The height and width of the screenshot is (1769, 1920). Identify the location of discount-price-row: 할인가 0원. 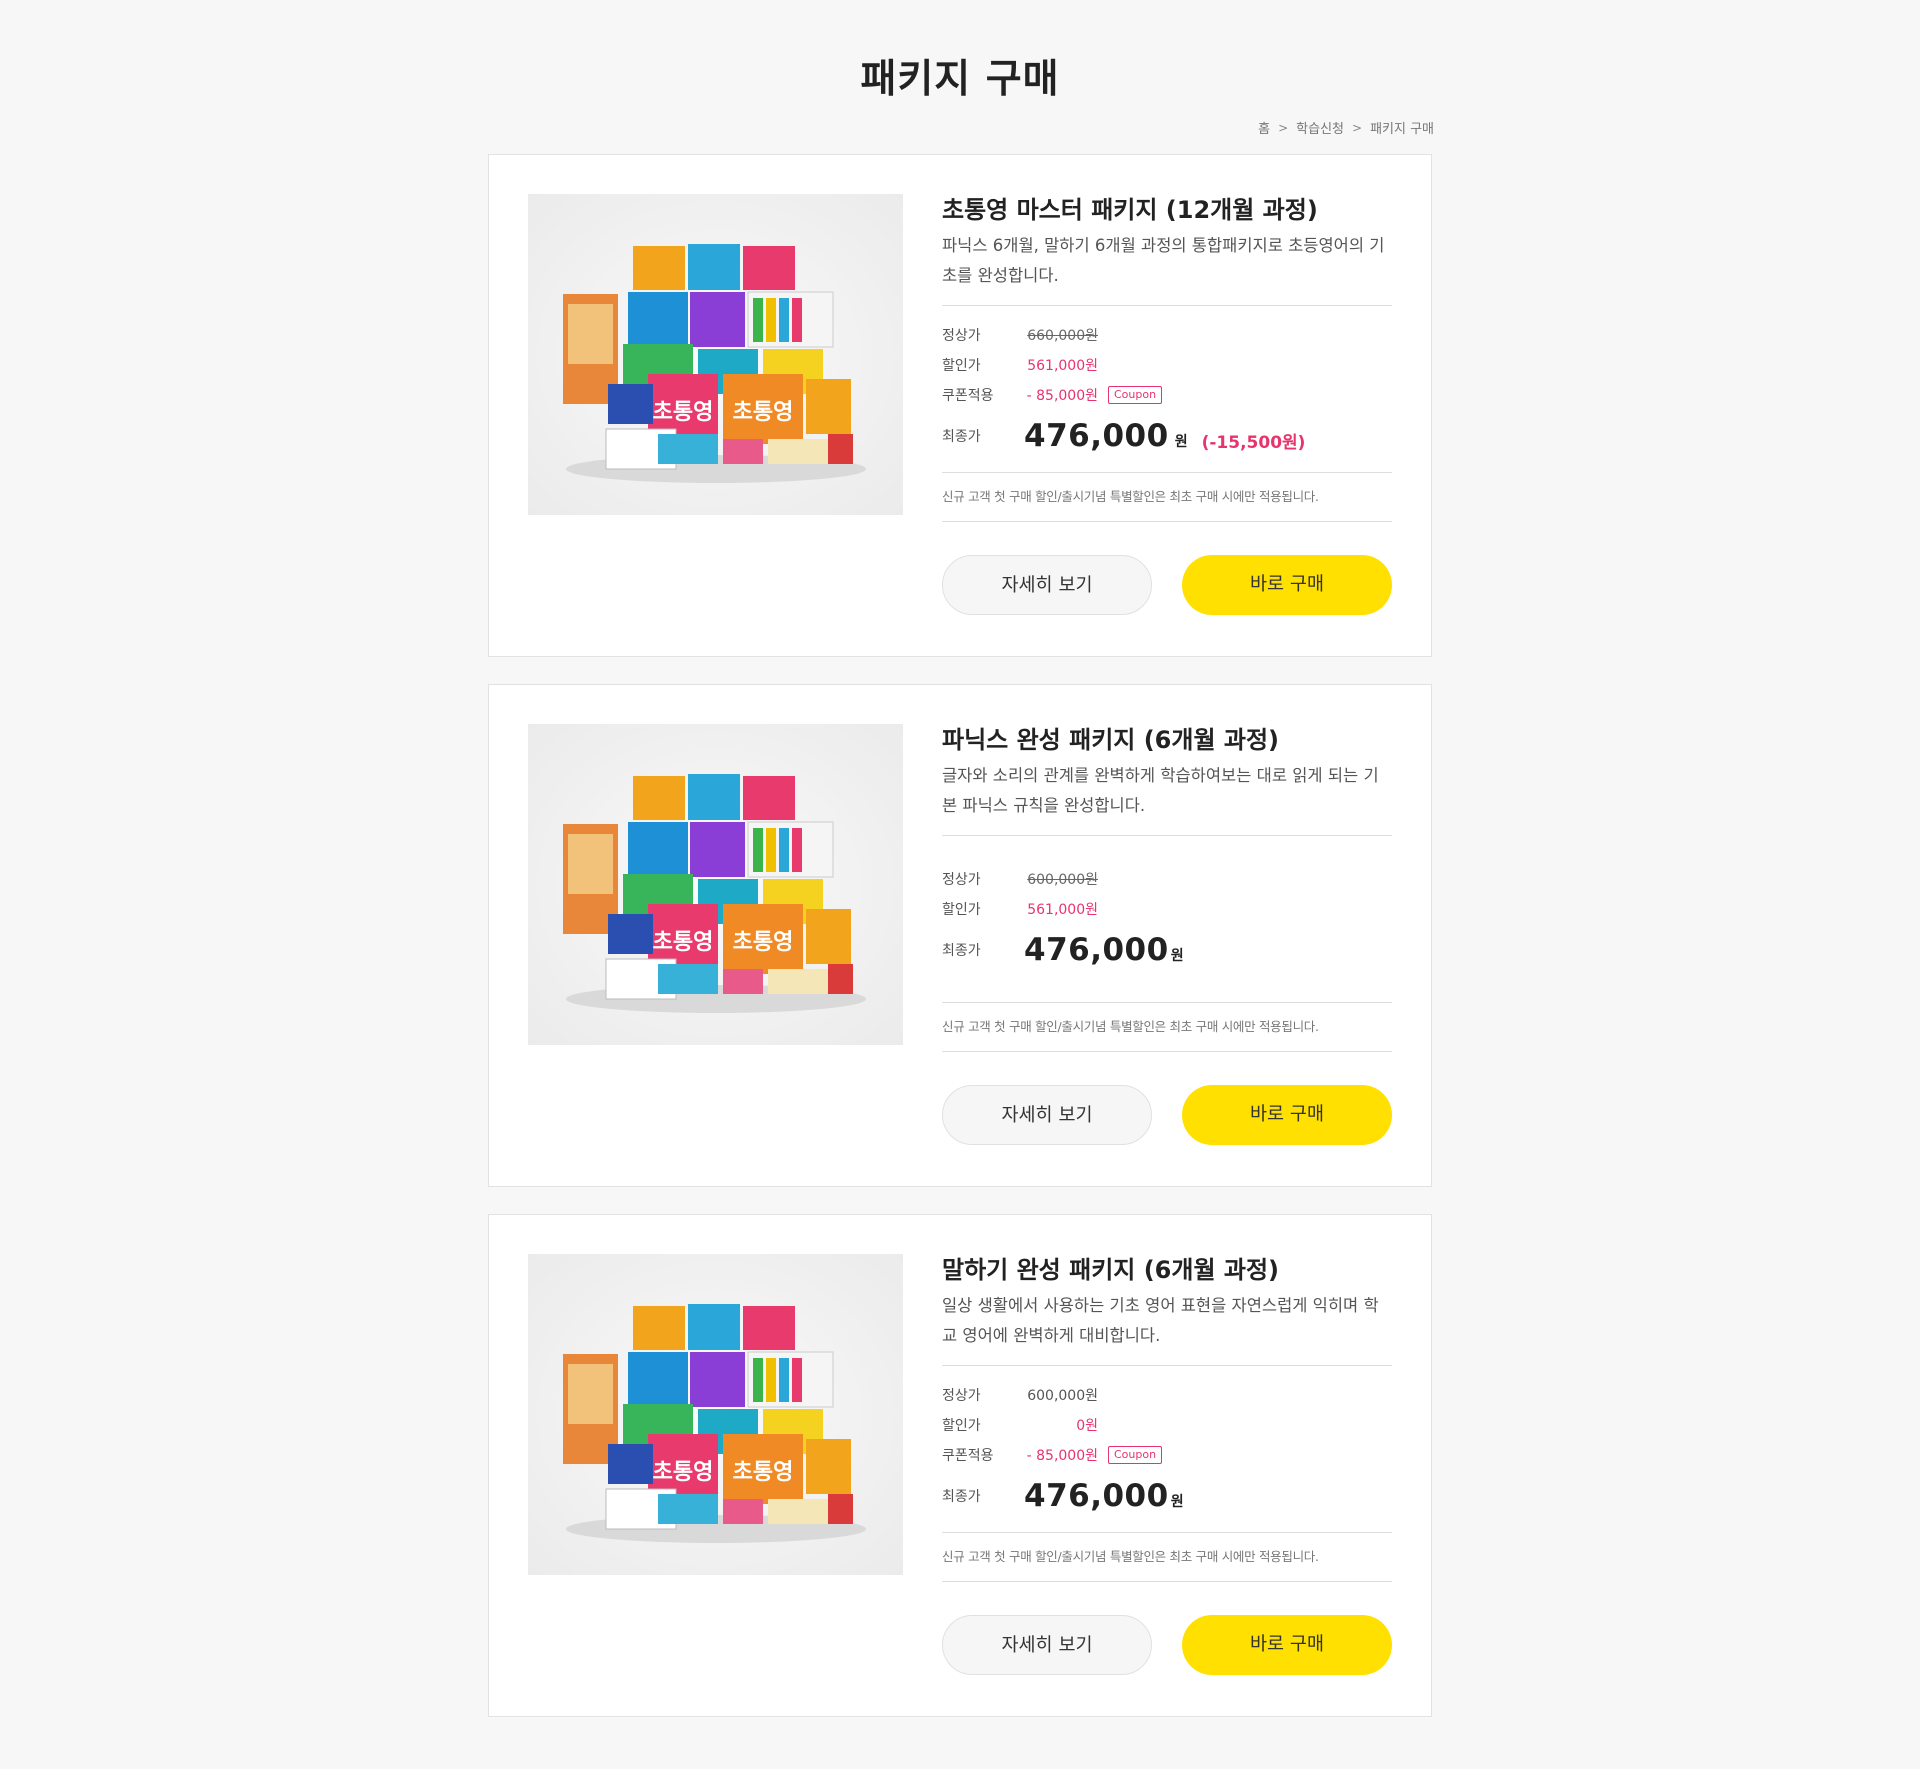
(1167, 1425).